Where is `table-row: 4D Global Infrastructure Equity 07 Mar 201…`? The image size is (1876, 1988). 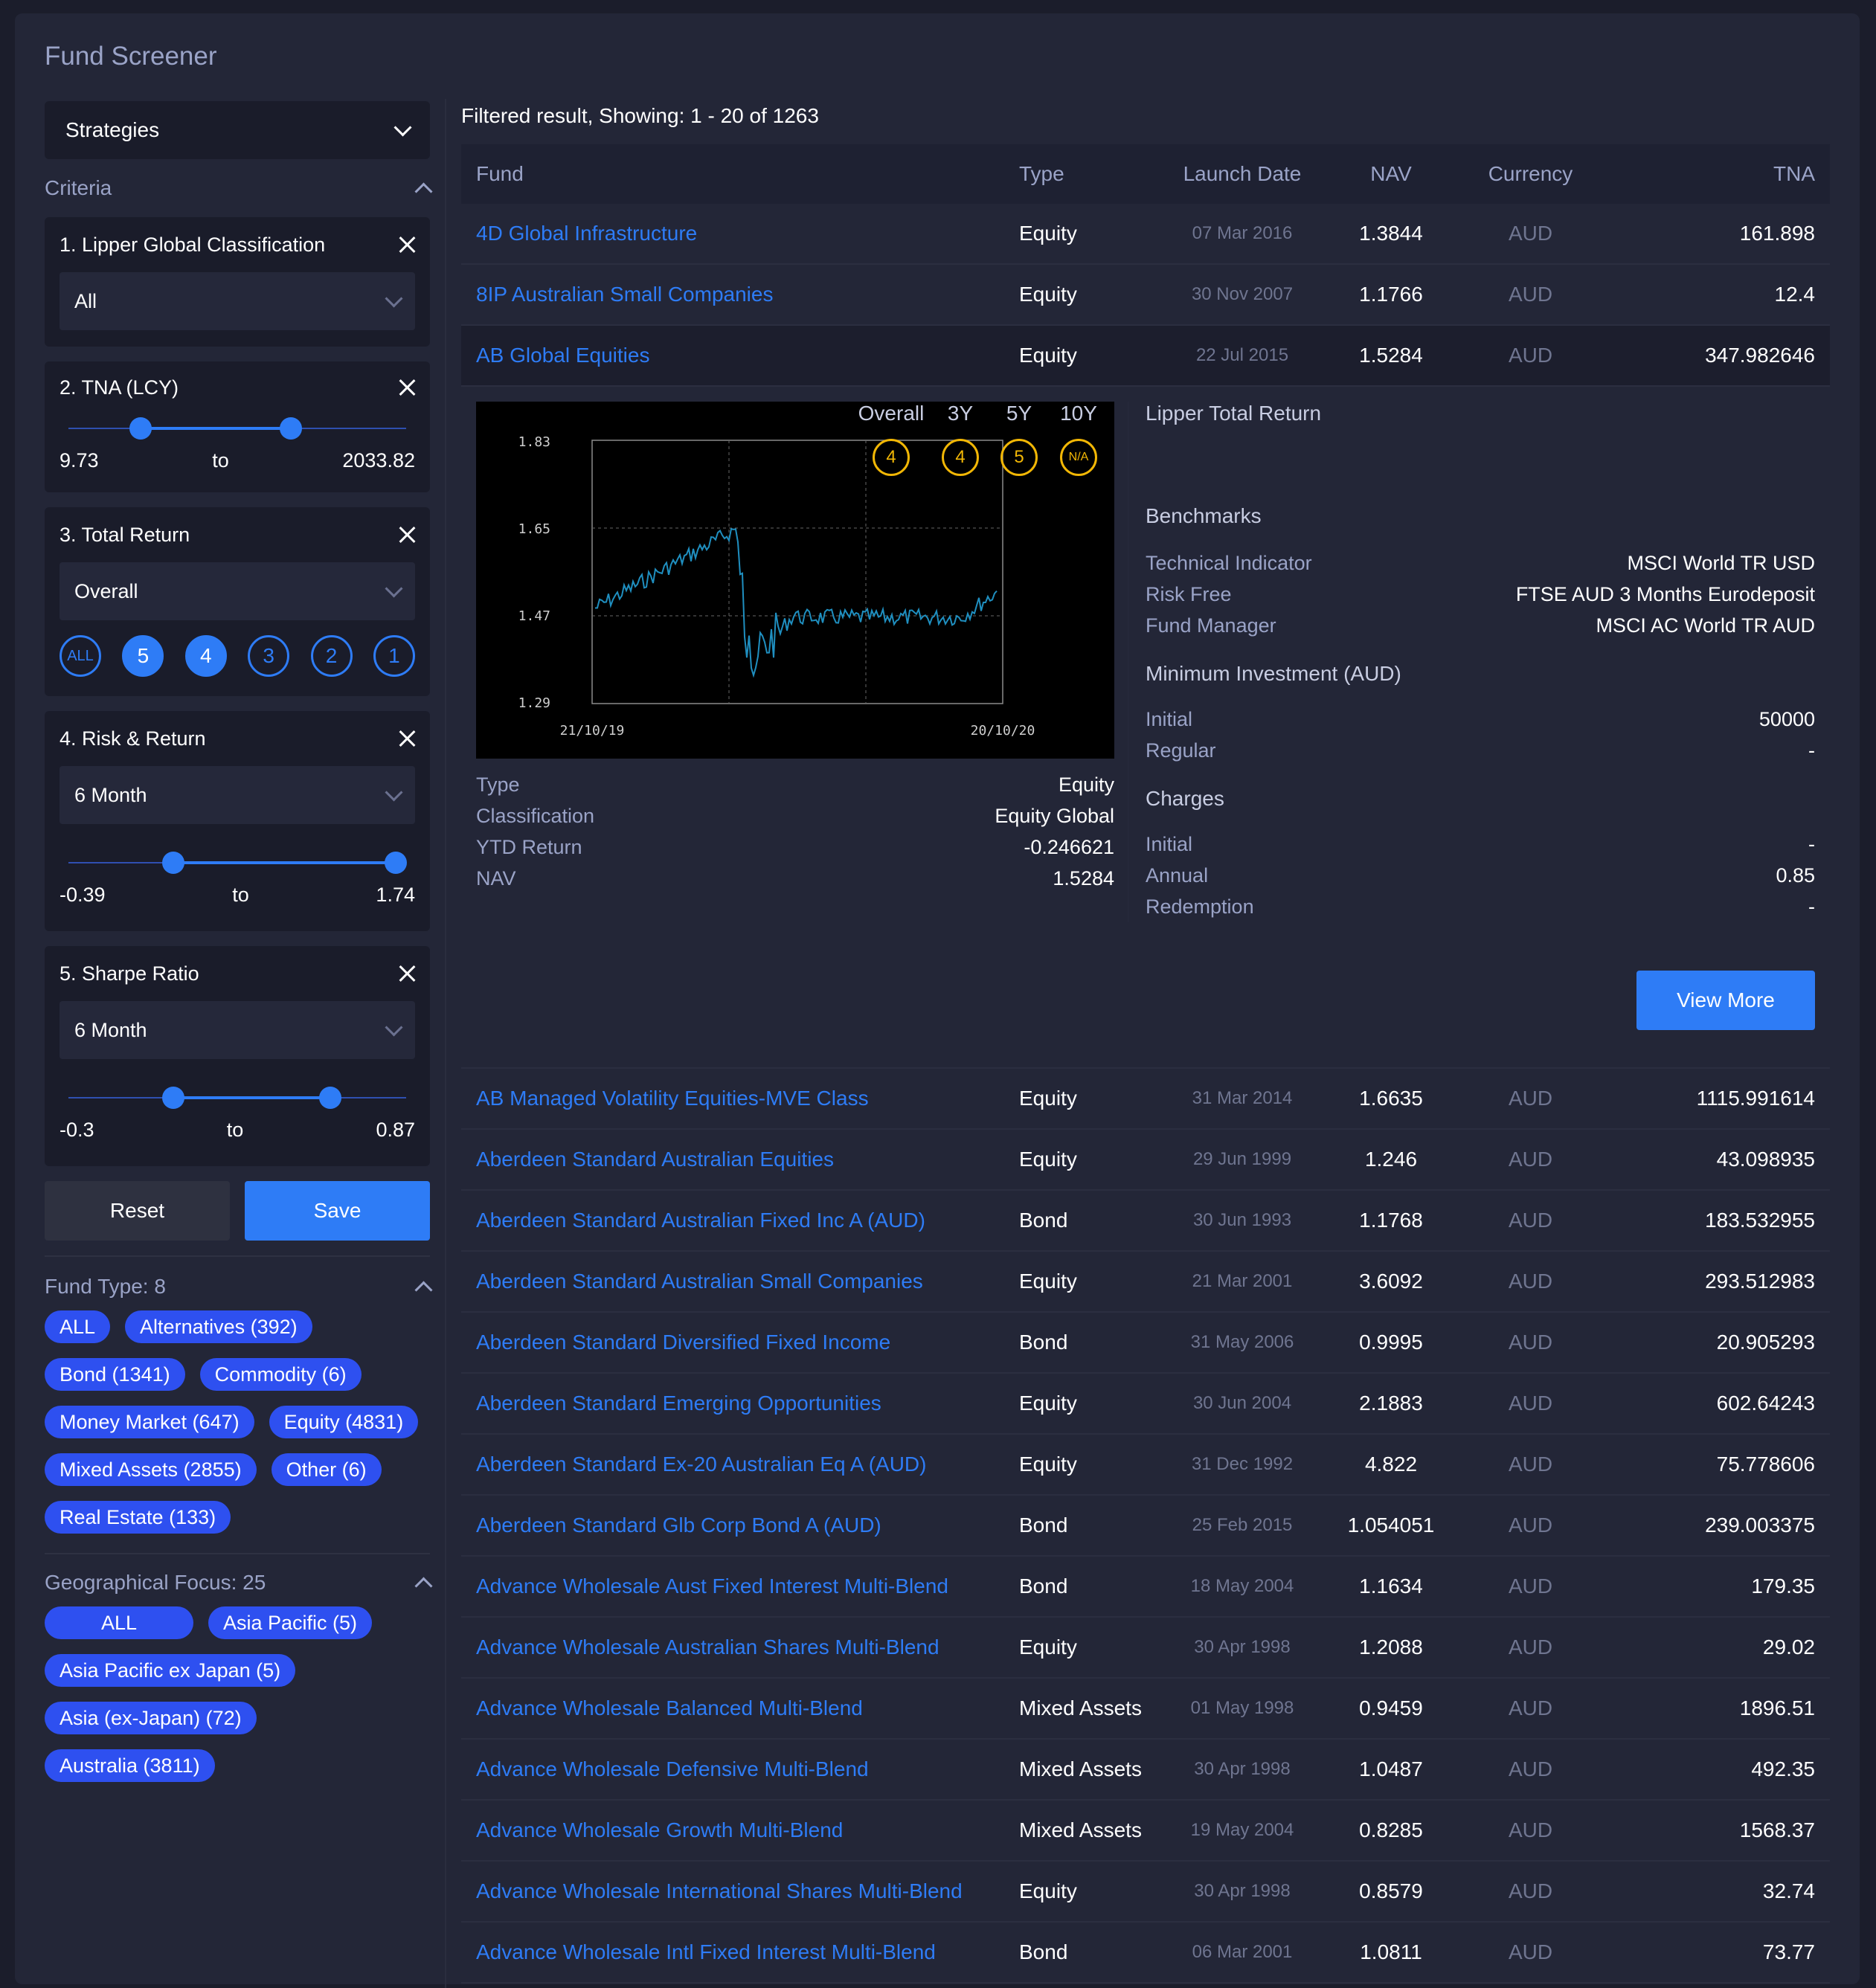 table-row: 4D Global Infrastructure Equity 07 Mar 201… is located at coordinates (1145, 234).